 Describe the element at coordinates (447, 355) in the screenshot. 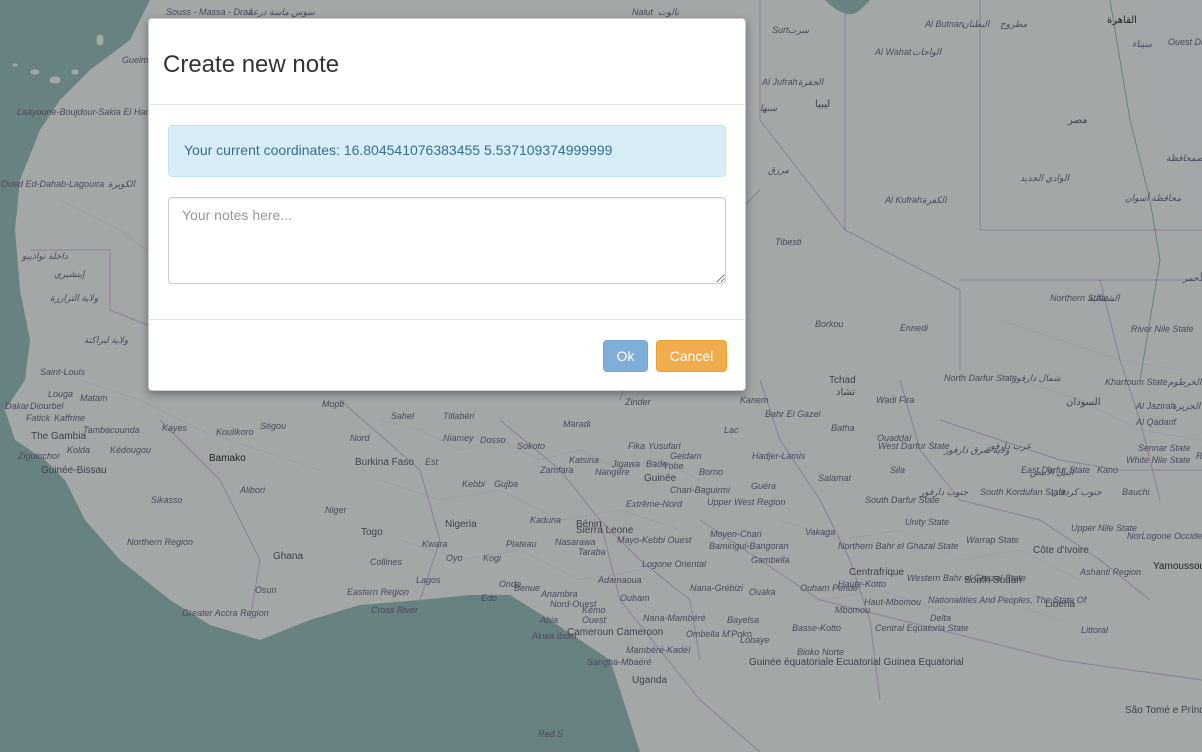

I see `dialog-footer: Ok Cancel` at that location.